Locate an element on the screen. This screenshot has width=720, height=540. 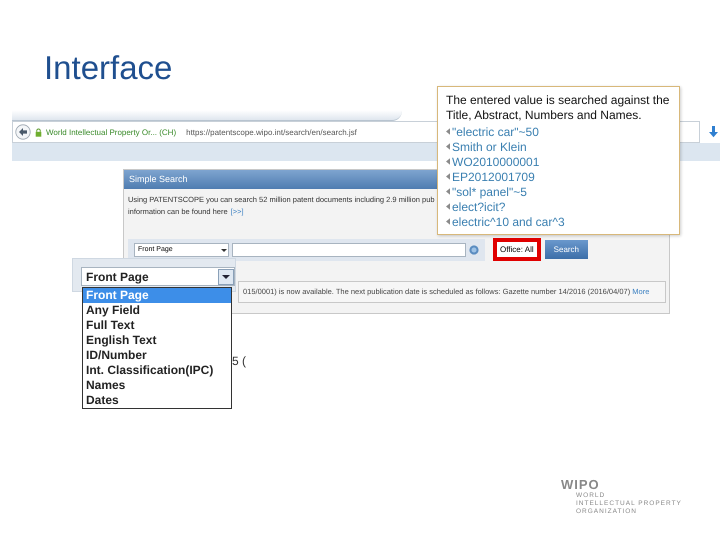
field-select: Front Page is located at coordinates (158, 276).